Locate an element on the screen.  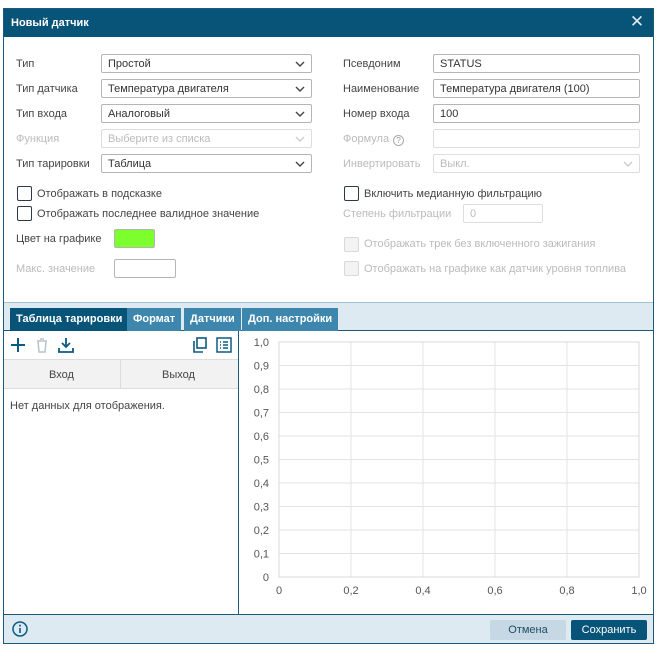
median-filter-checkbox is located at coordinates (351, 193).